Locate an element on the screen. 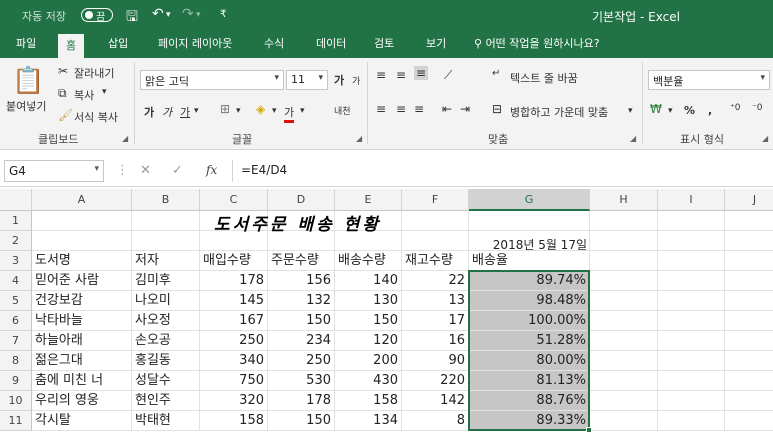  redo-icon: ↷ is located at coordinates (188, 14).